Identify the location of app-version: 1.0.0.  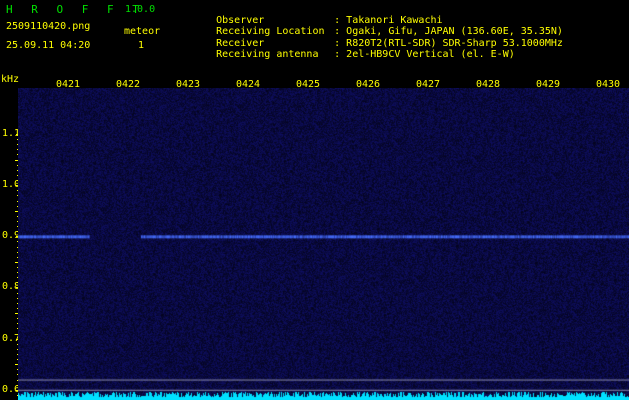
(140, 9).